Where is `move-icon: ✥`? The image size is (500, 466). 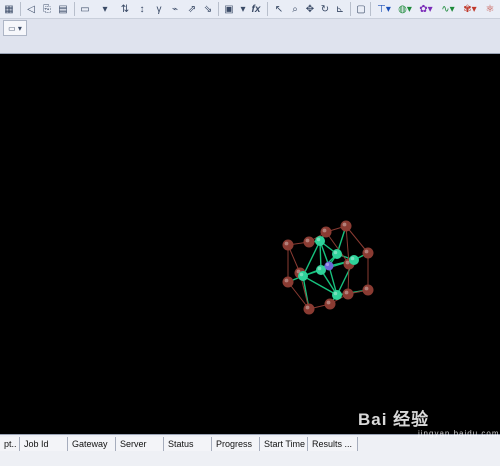 move-icon: ✥ is located at coordinates (310, 9).